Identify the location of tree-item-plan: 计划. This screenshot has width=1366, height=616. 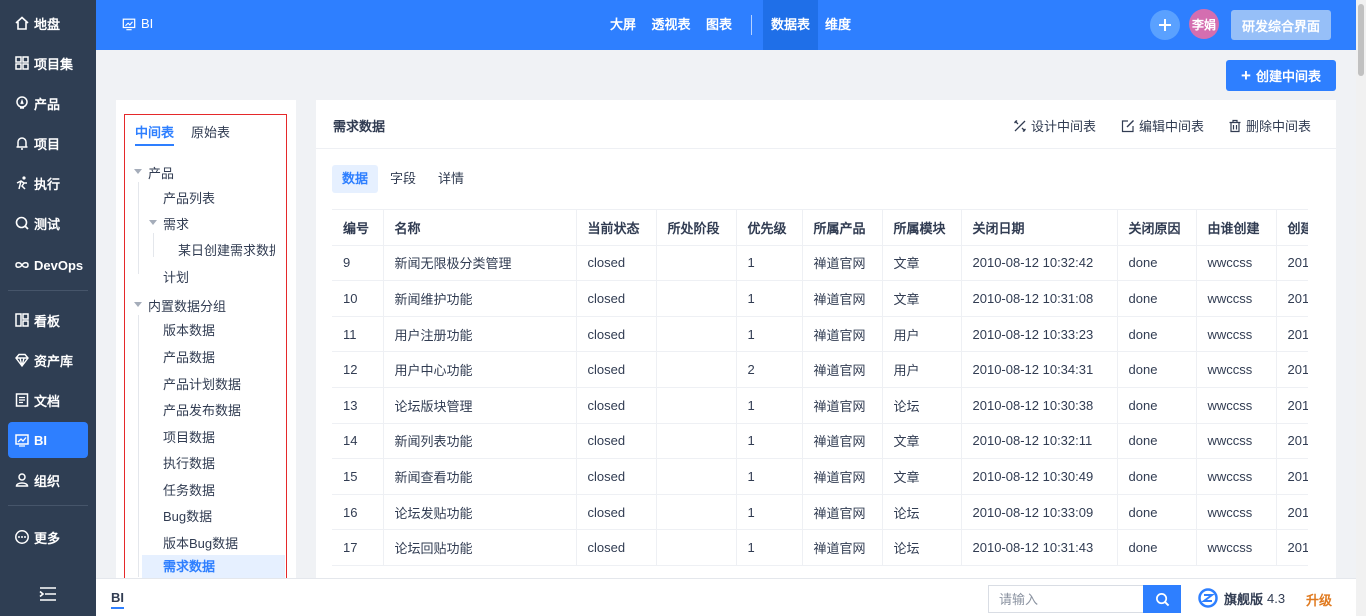
(176, 276).